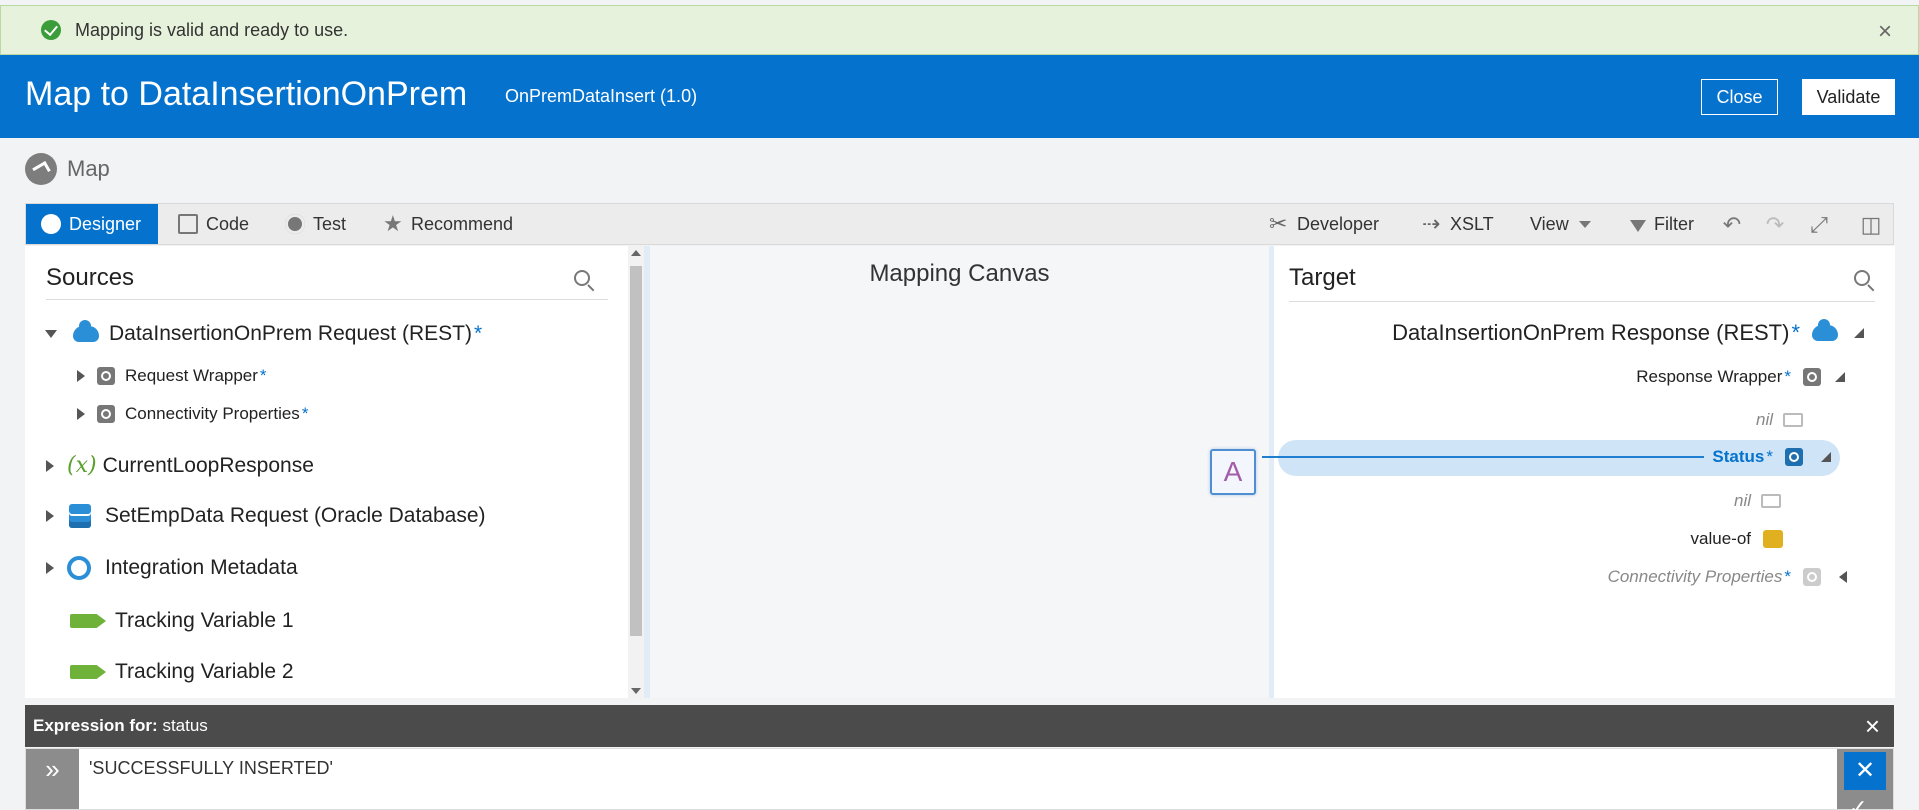  Describe the element at coordinates (192, 414) in the screenshot. I see `source-tree-item: Connectivity Properties *` at that location.